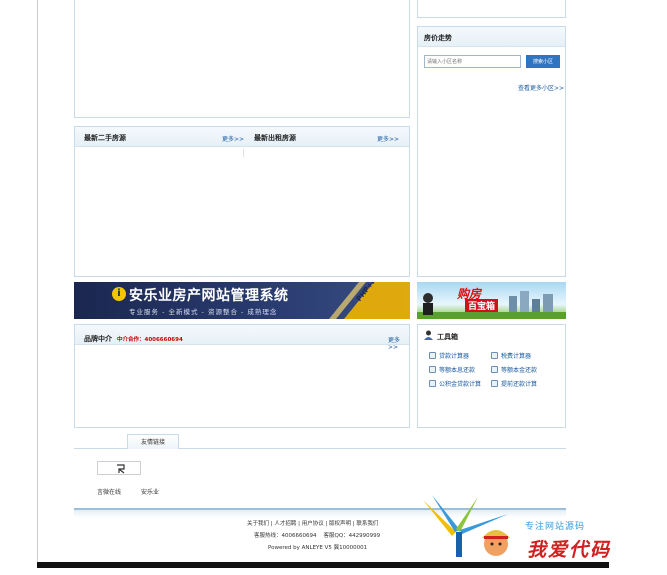  I want to click on footer-links: 关于我们 | 人才招聘 | 用户协议 | 版权声明 | 联系我们, so click(312, 523).